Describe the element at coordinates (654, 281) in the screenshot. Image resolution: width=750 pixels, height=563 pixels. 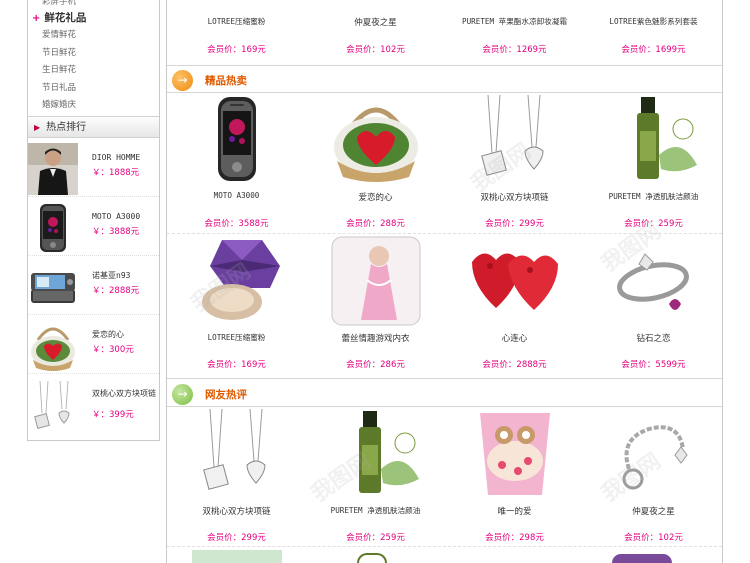
I see `ring-icon` at that location.